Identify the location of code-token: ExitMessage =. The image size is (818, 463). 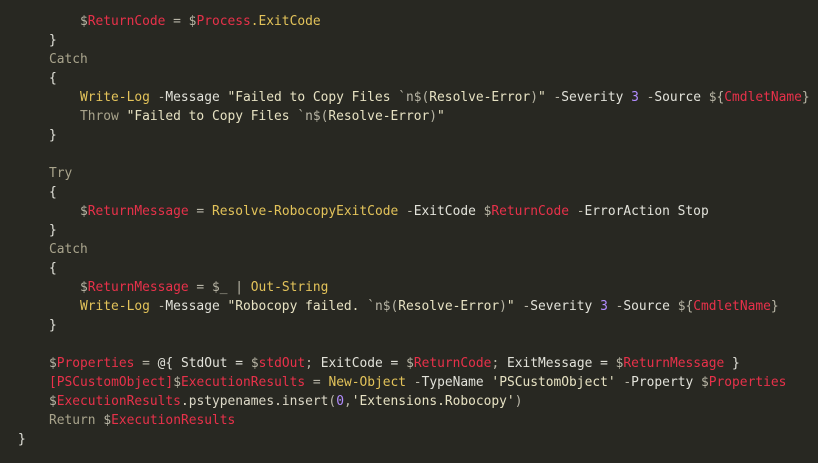
(561, 363).